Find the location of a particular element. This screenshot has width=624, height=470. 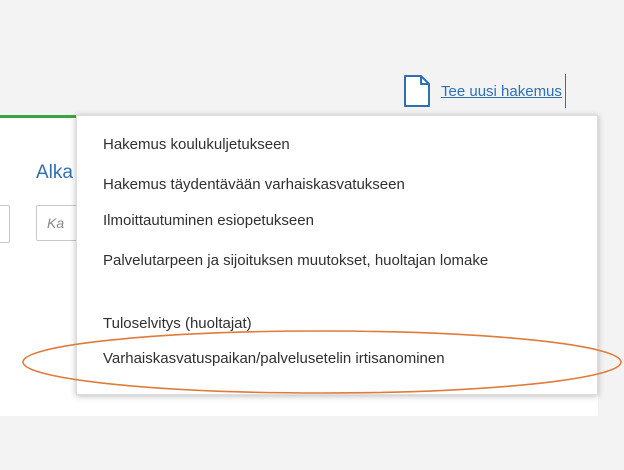

menu-item-school-transport: Hakemus koulukuljetukseen is located at coordinates (340, 145).